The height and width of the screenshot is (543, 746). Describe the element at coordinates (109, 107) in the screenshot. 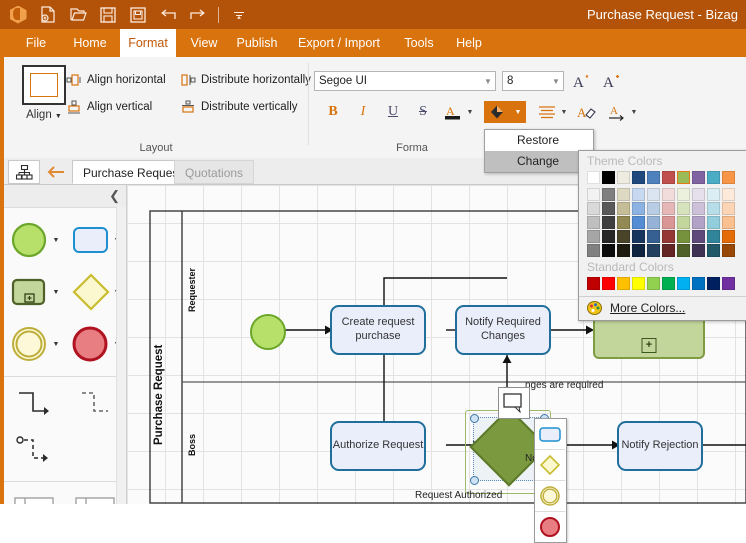

I see `align-vertical-button: Align vertical` at that location.